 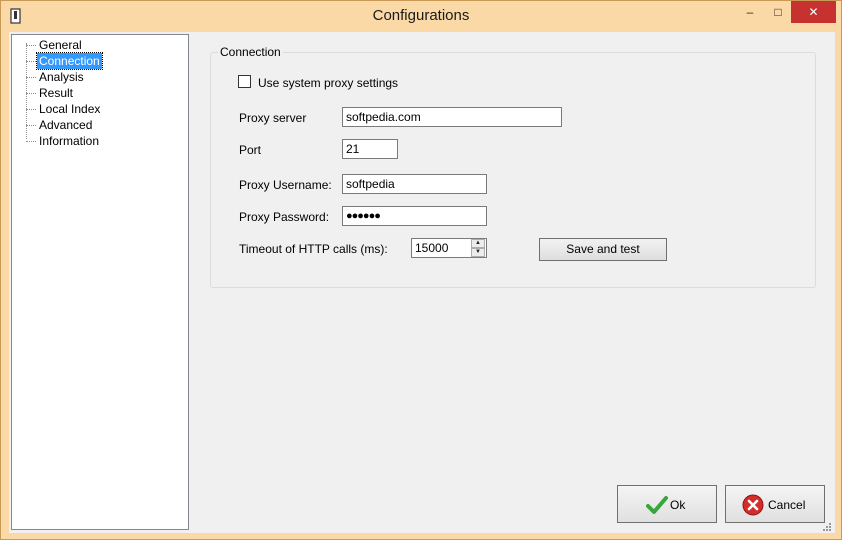 I want to click on resize-grip-icon, so click(x=827, y=527).